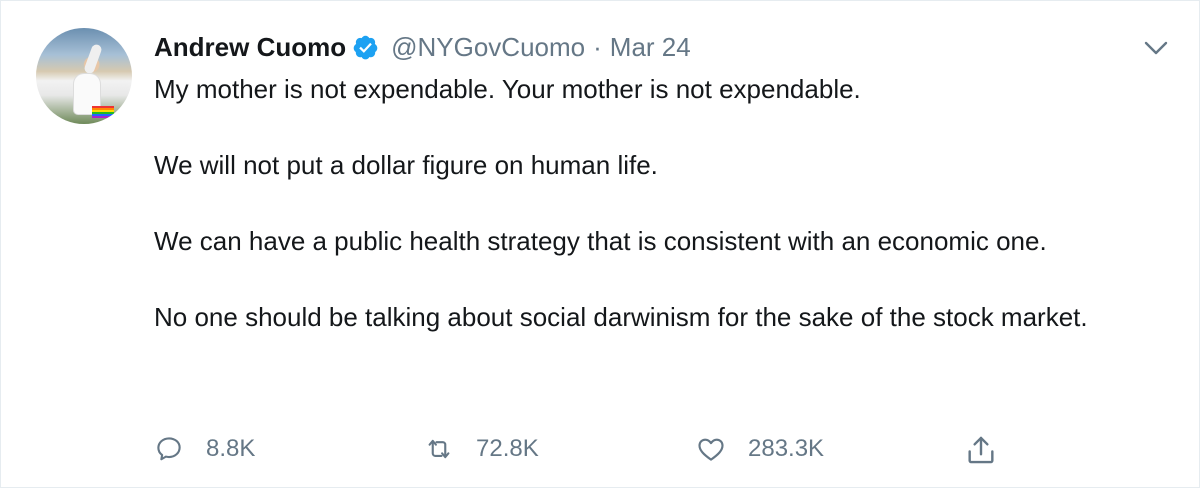  Describe the element at coordinates (93, 59) in the screenshot. I see `avatar-arm` at that location.